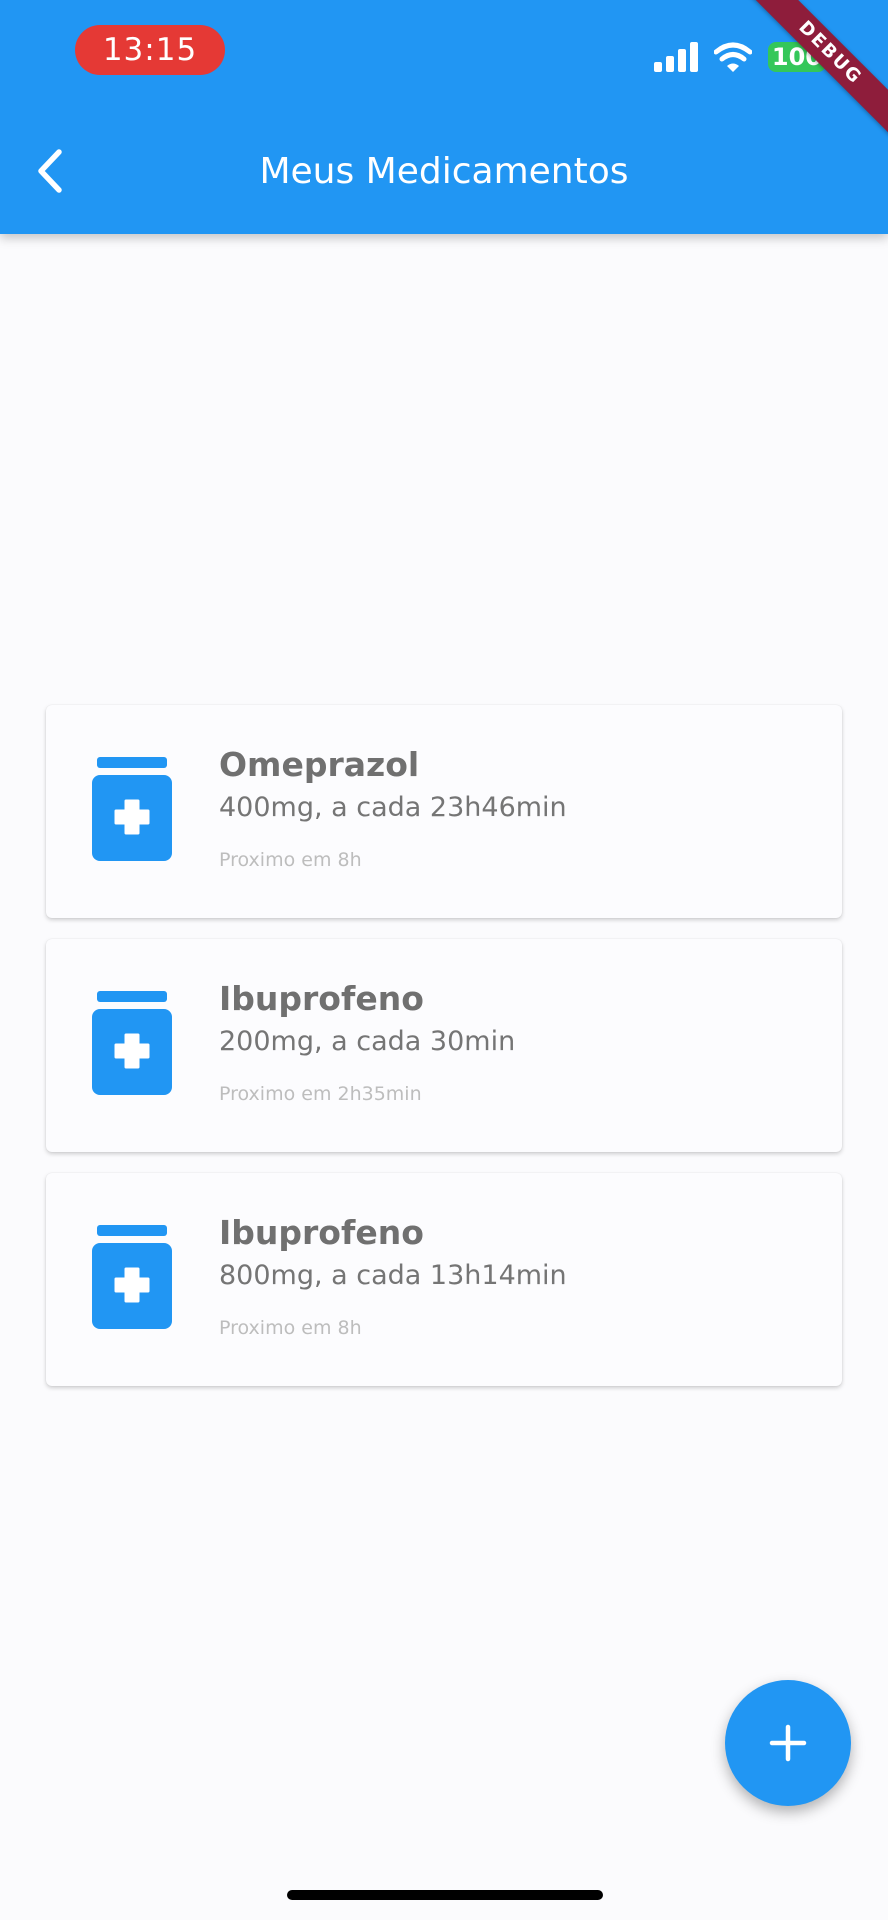 The image size is (888, 1920). I want to click on medication-next-dose: Proximo em 2h35min, so click(320, 1094).